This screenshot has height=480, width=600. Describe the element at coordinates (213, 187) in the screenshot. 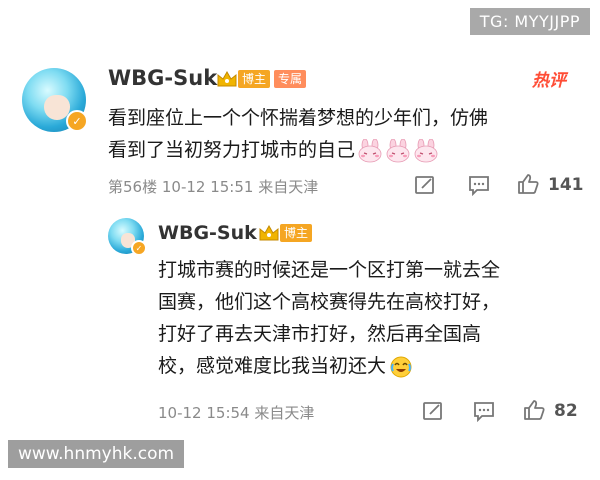

I see `comment-meta: 第56楼 10-12 15:51 来自天津` at that location.